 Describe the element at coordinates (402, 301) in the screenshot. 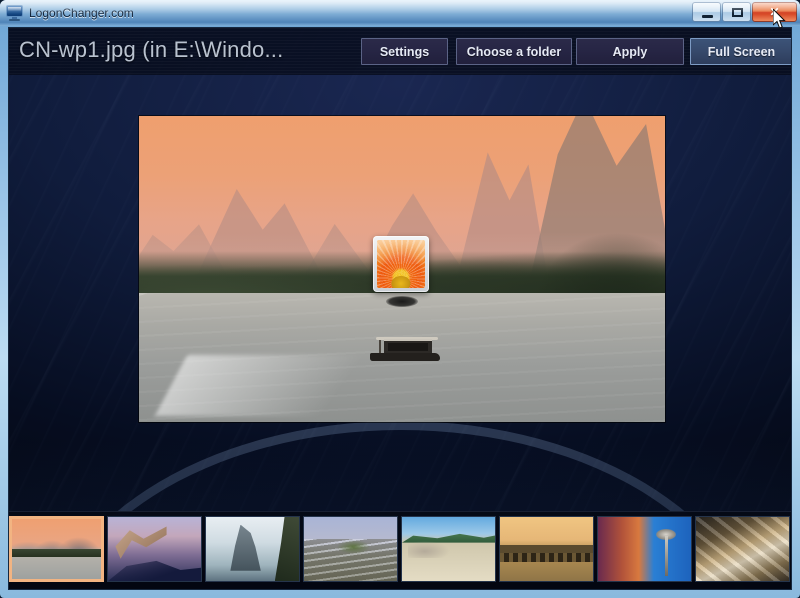

I see `user-tile-shadow` at that location.